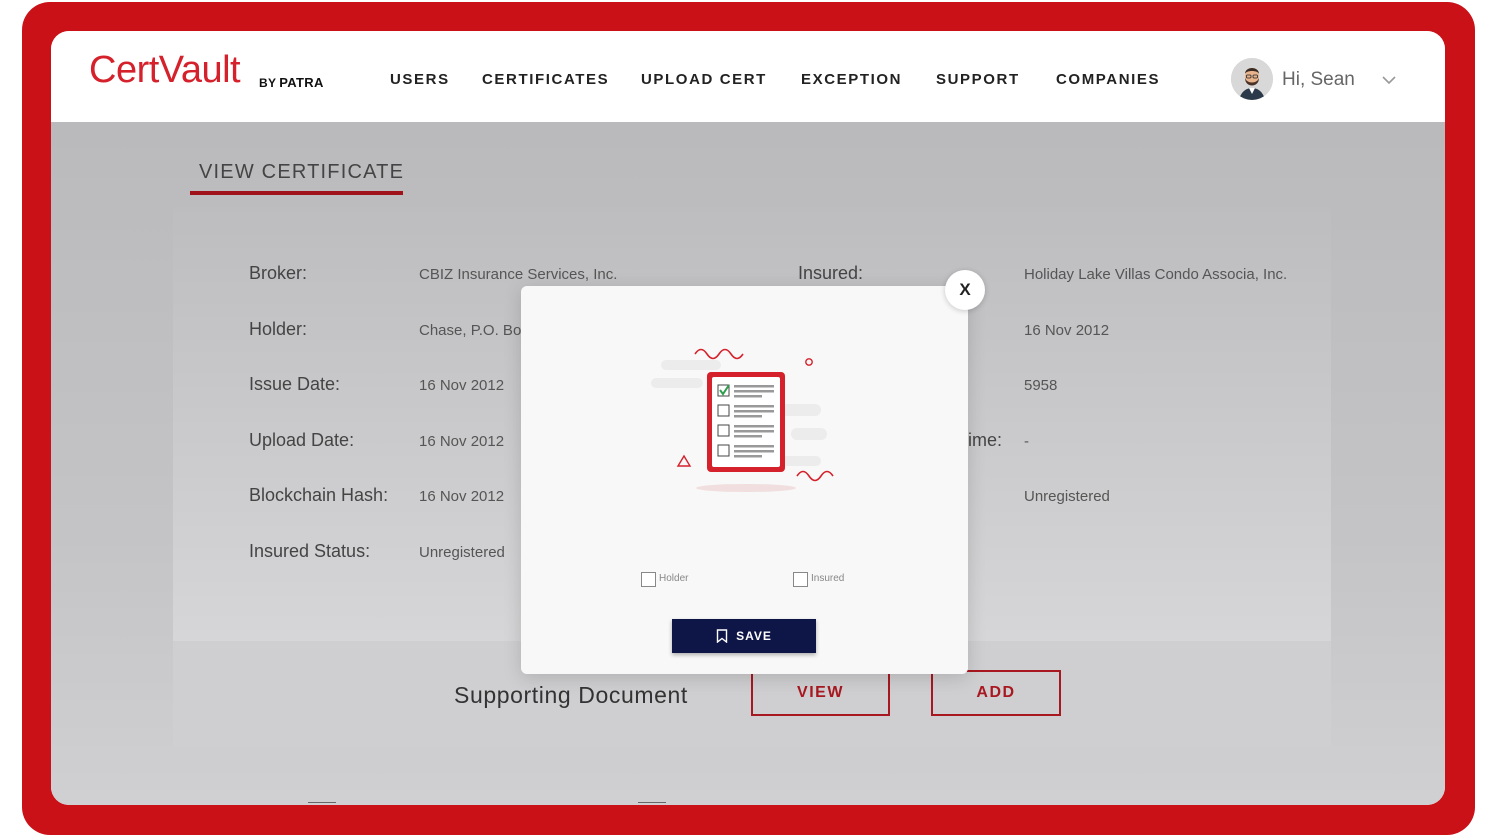 This screenshot has height=837, width=1497. I want to click on certificate-modal: Holder Insured, so click(744, 480).